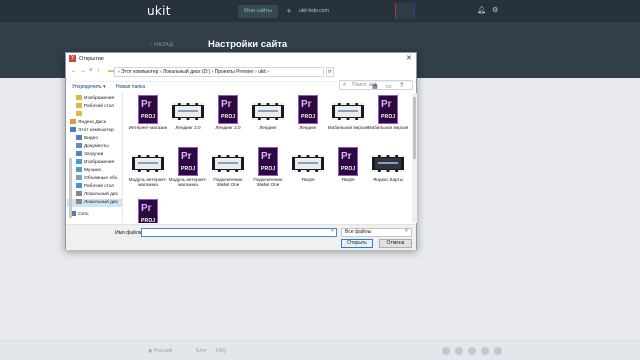 The height and width of the screenshot is (360, 640). Describe the element at coordinates (459, 351) in the screenshot. I see `odnoklassniki-icon` at that location.